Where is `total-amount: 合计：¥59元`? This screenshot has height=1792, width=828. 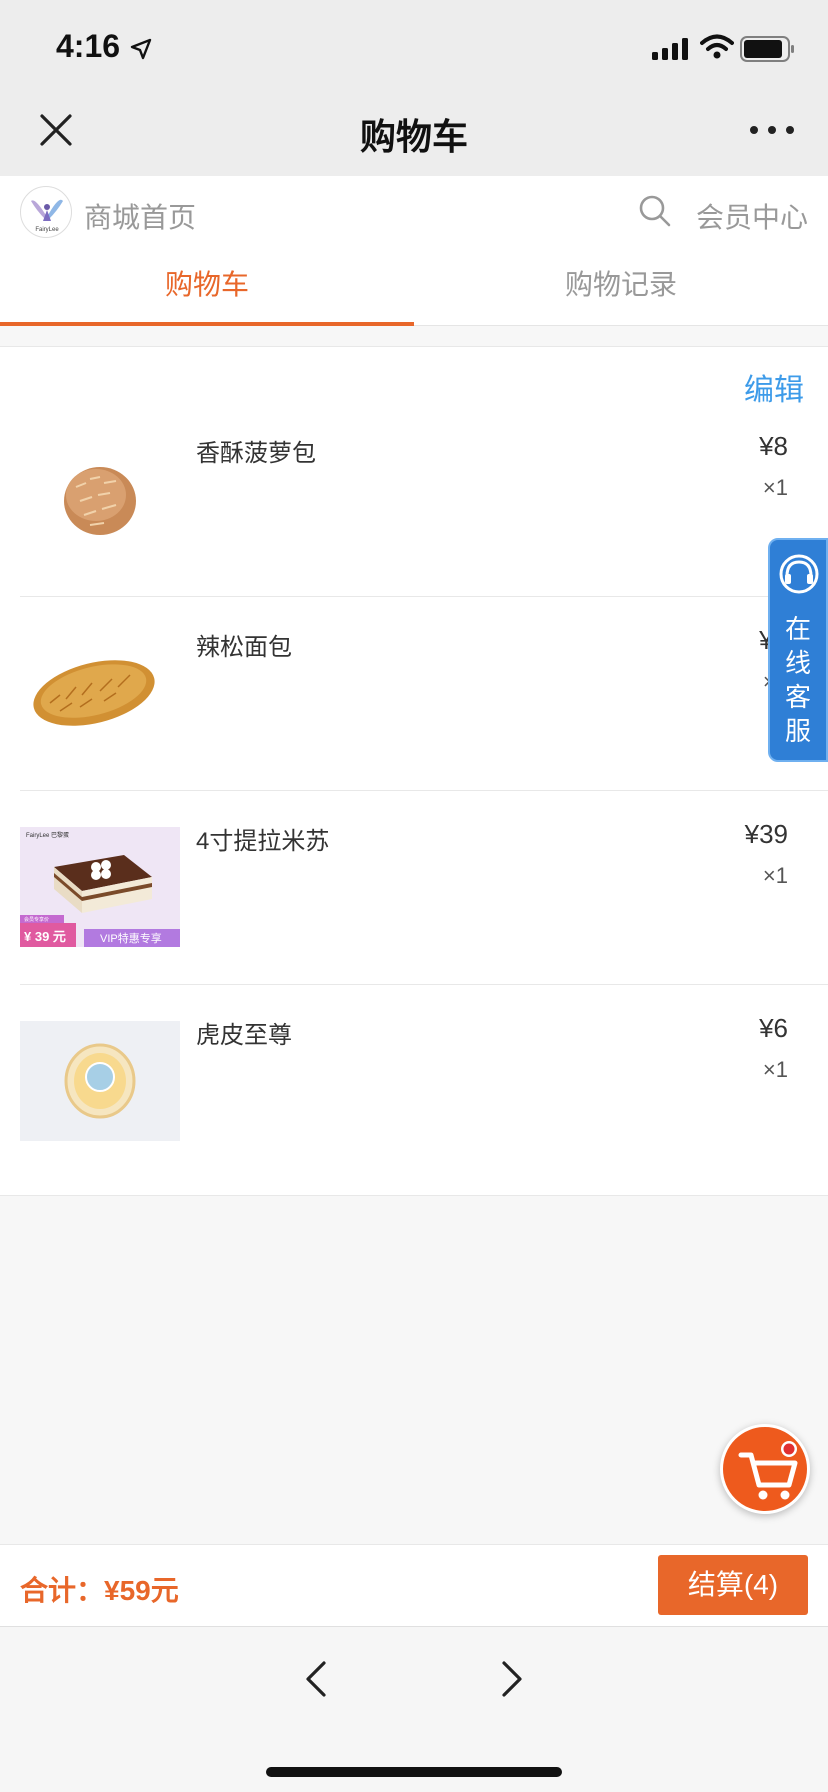 total-amount: 合计：¥59元 is located at coordinates (99, 1590).